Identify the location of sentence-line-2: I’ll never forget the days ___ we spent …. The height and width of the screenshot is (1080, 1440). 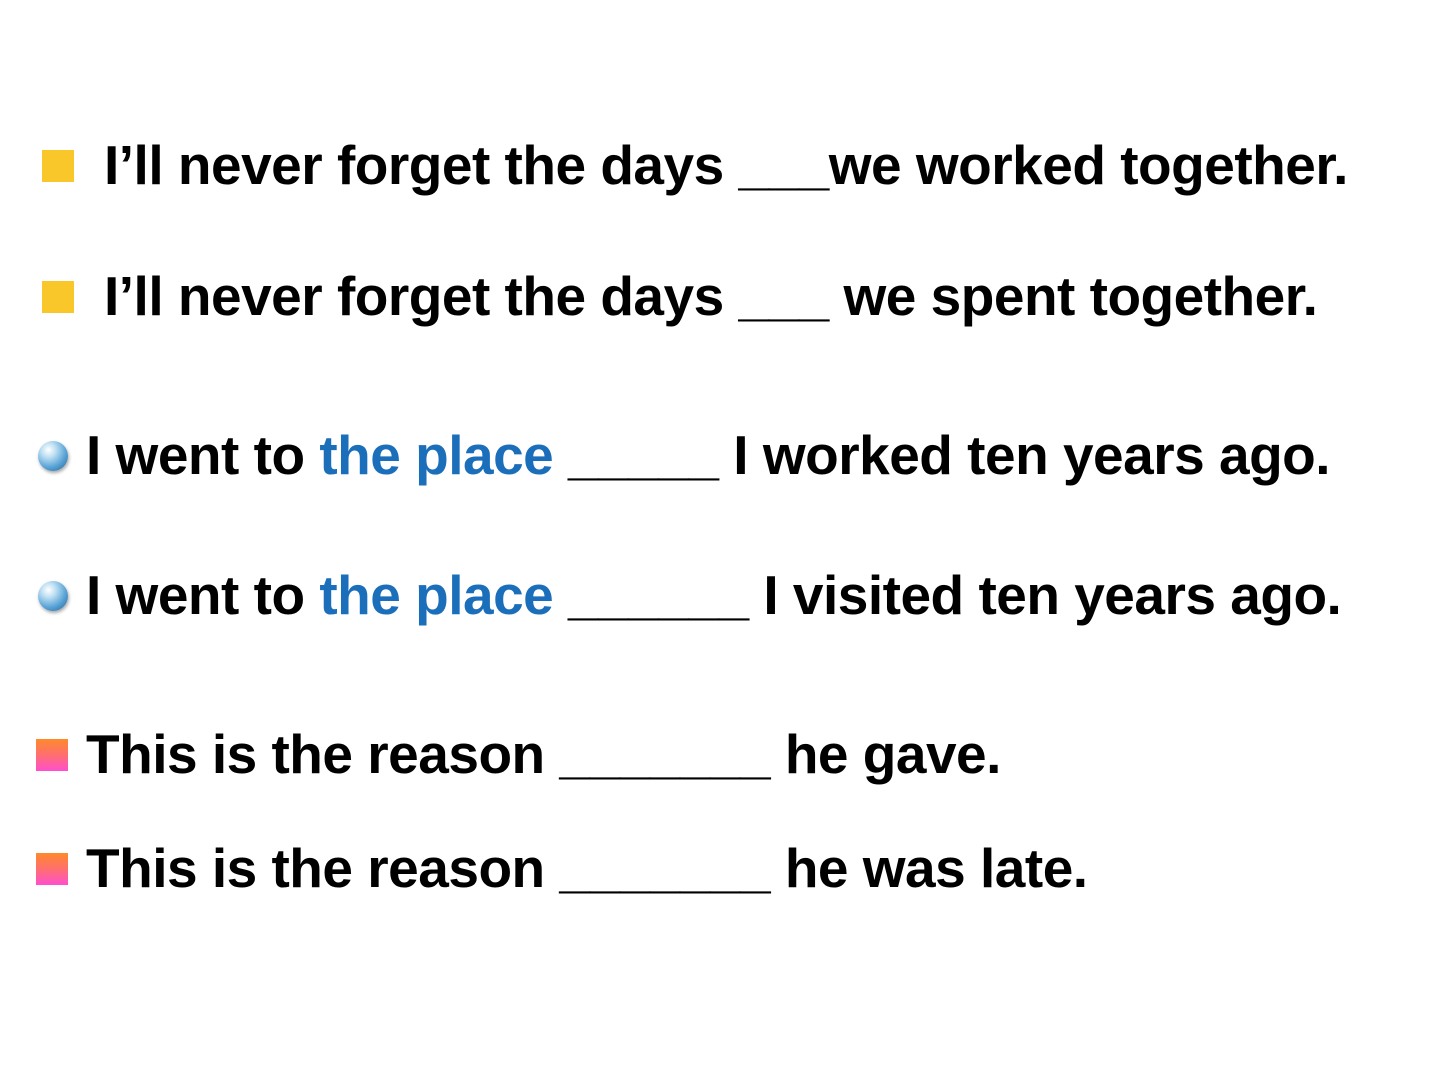
(680, 296).